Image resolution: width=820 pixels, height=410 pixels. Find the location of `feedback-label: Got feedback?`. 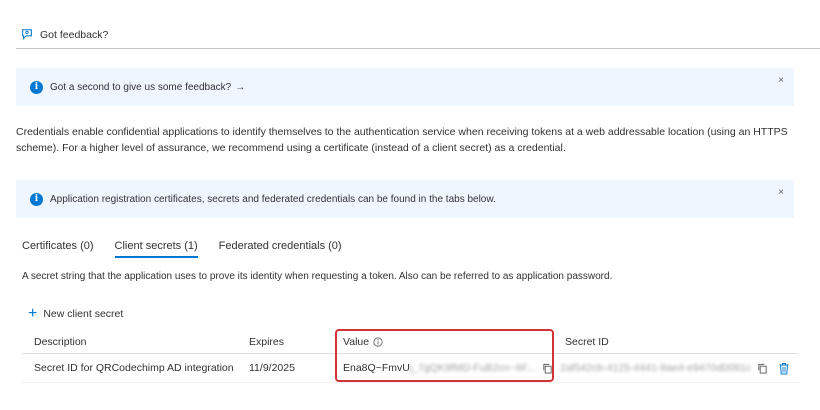

feedback-label: Got feedback? is located at coordinates (74, 35).